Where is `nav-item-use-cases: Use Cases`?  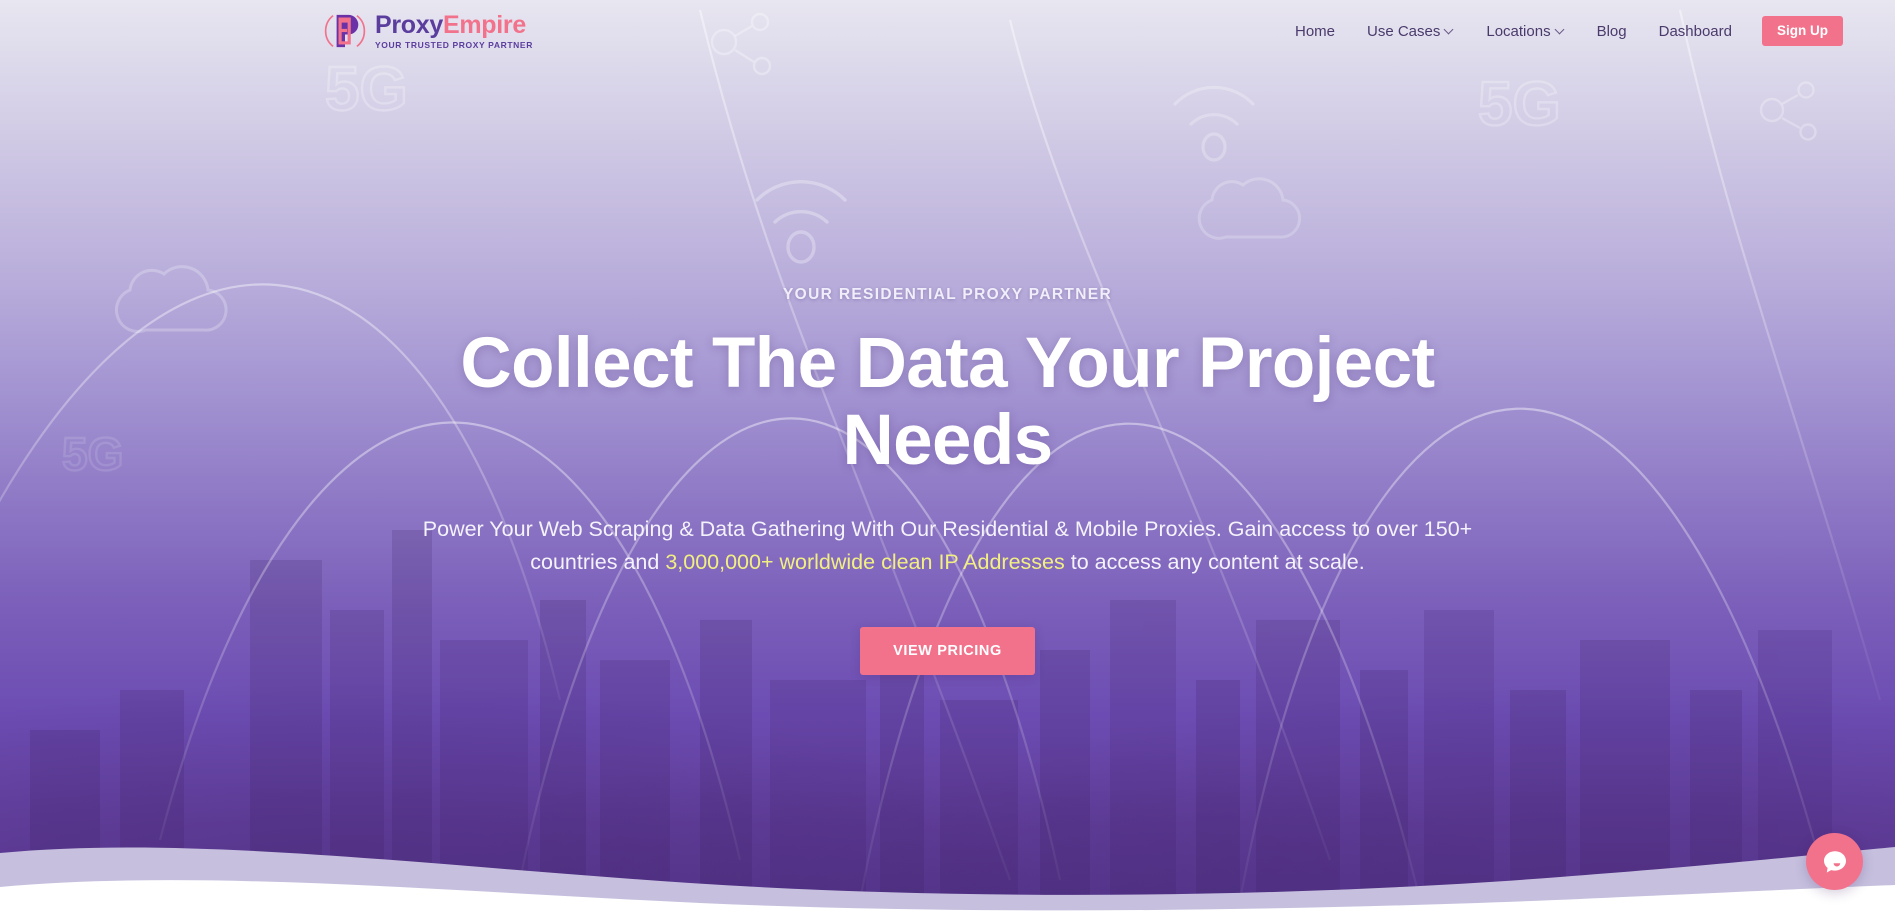 nav-item-use-cases: Use Cases is located at coordinates (1410, 31).